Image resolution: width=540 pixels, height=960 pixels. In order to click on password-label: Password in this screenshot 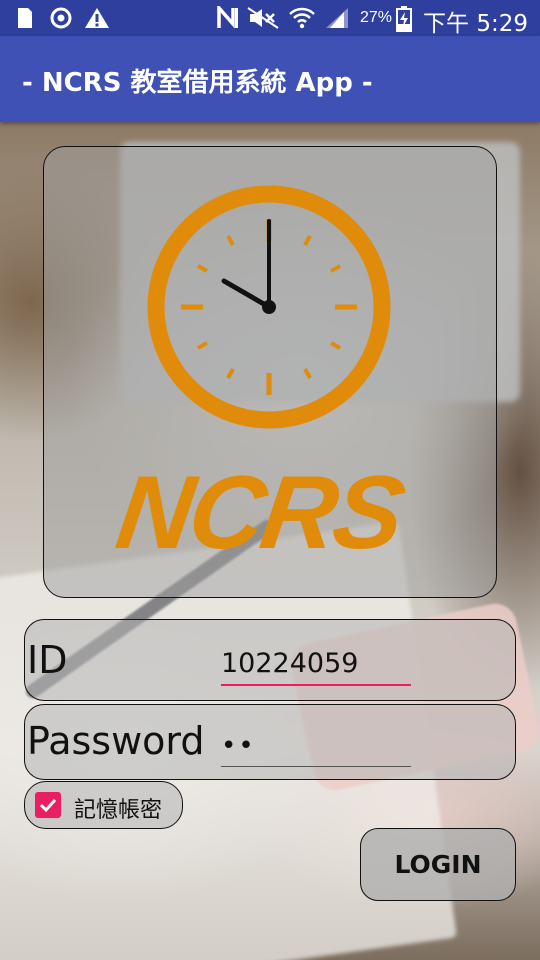, I will do `click(116, 741)`.